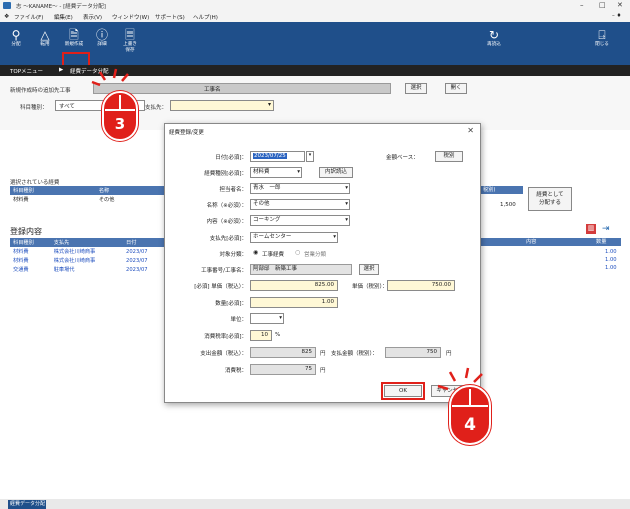 Image resolution: width=630 pixels, height=509 pixels. What do you see at coordinates (416, 88) in the screenshot?
I see `project-select-button: 選択` at bounding box center [416, 88].